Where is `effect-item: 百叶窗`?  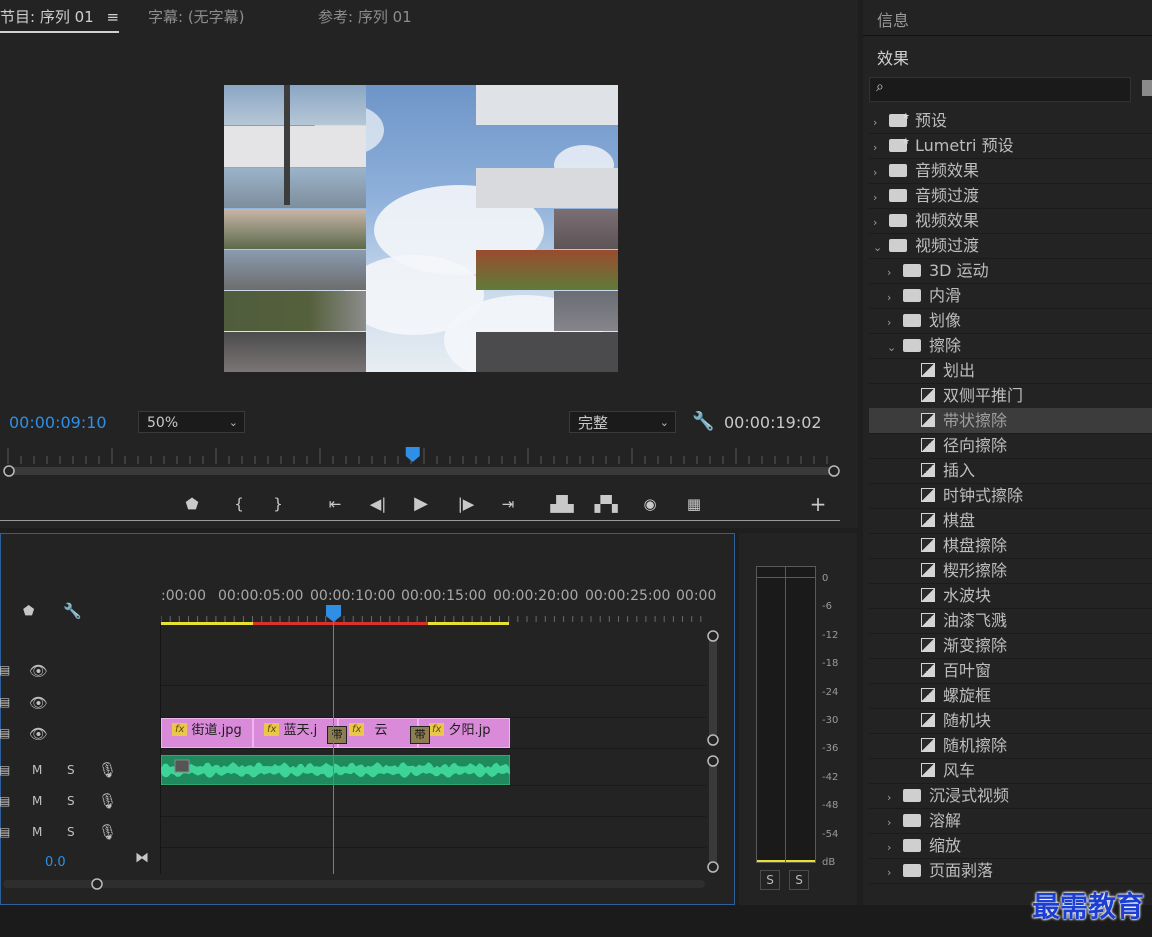 effect-item: 百叶窗 is located at coordinates (1010, 671).